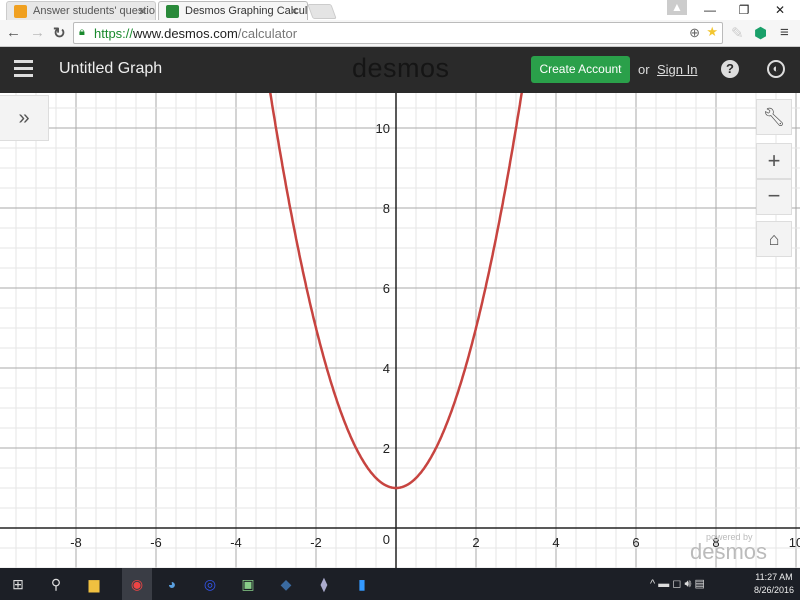  What do you see at coordinates (784, 32) in the screenshot?
I see `chrome-menu-icon: ≡` at bounding box center [784, 32].